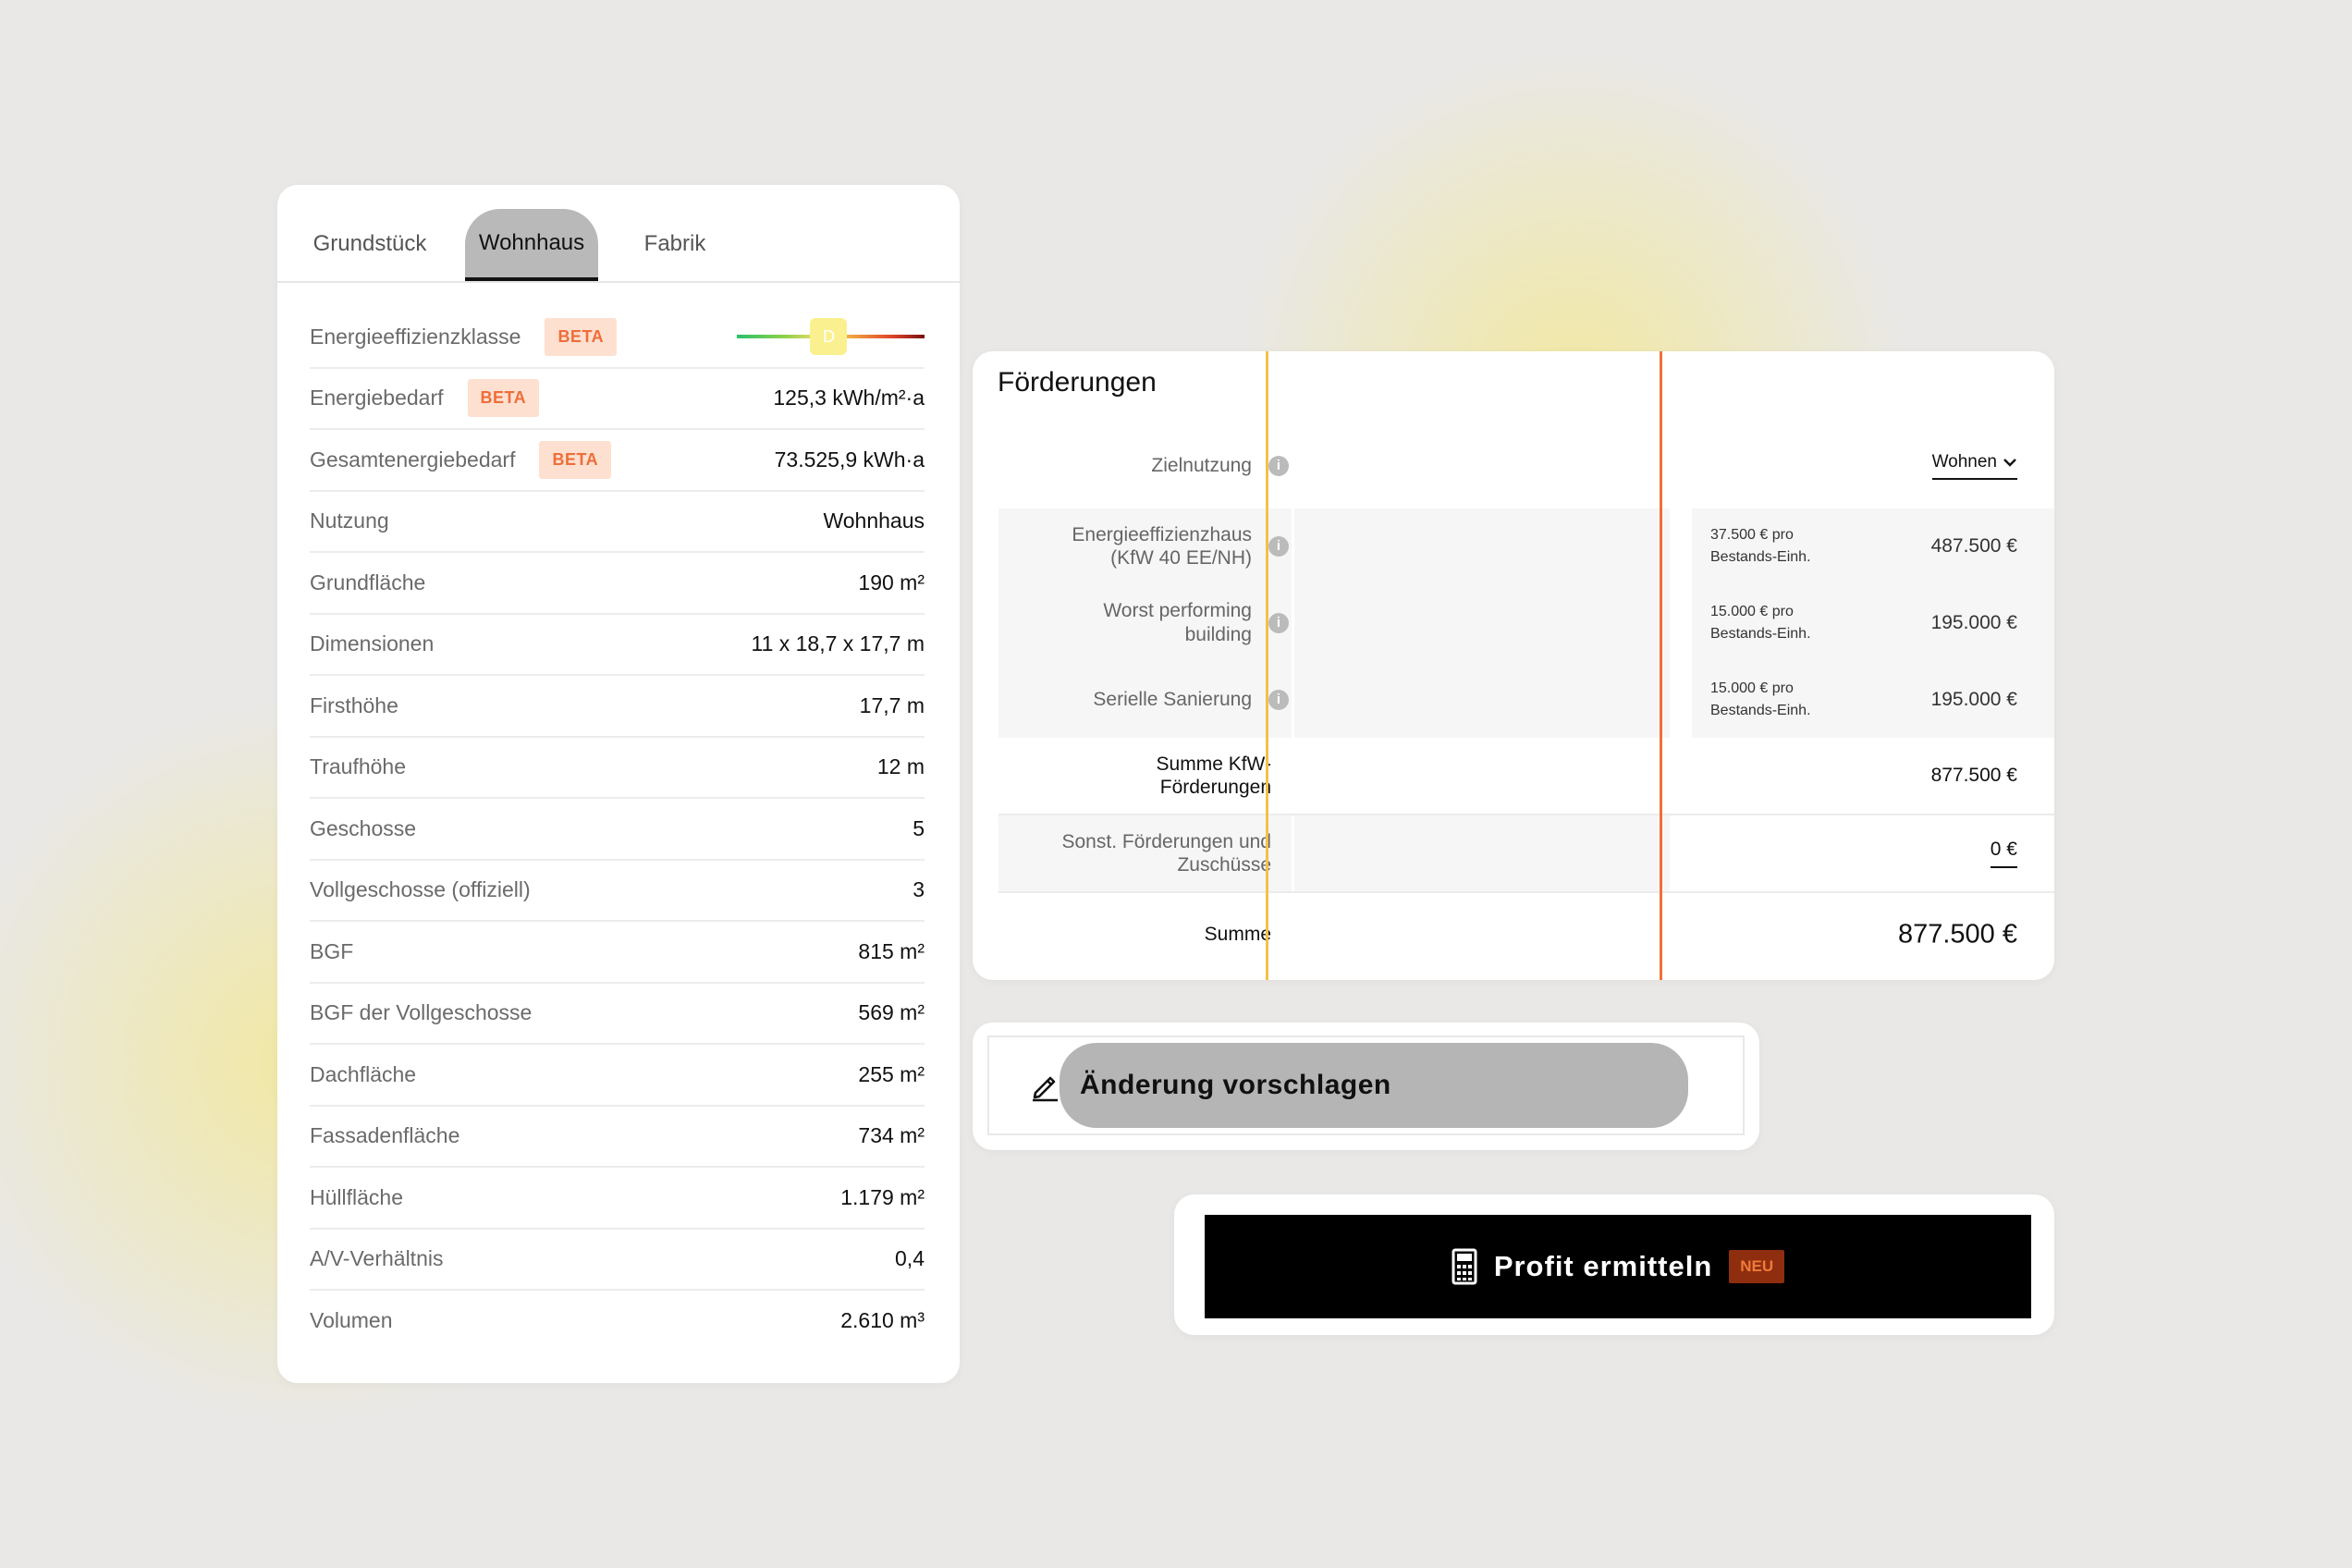 The image size is (2352, 1568). Describe the element at coordinates (1974, 699) in the screenshot. I see `funding-amount: 195.000 €` at that location.